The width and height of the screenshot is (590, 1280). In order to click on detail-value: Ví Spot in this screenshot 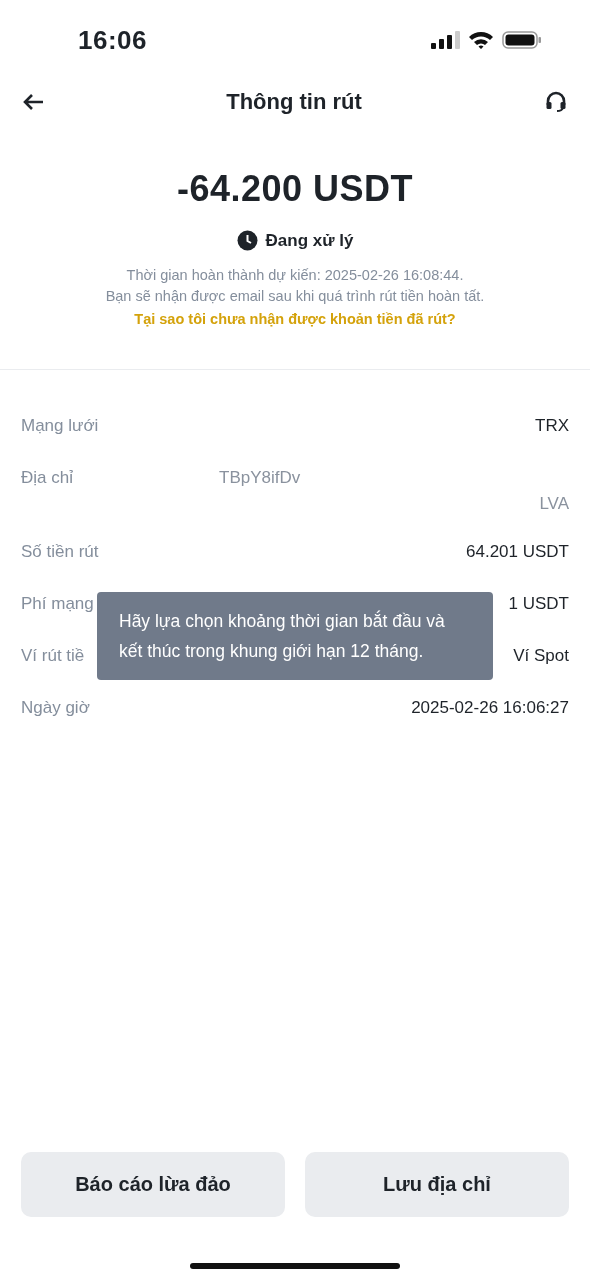, I will do `click(541, 656)`.